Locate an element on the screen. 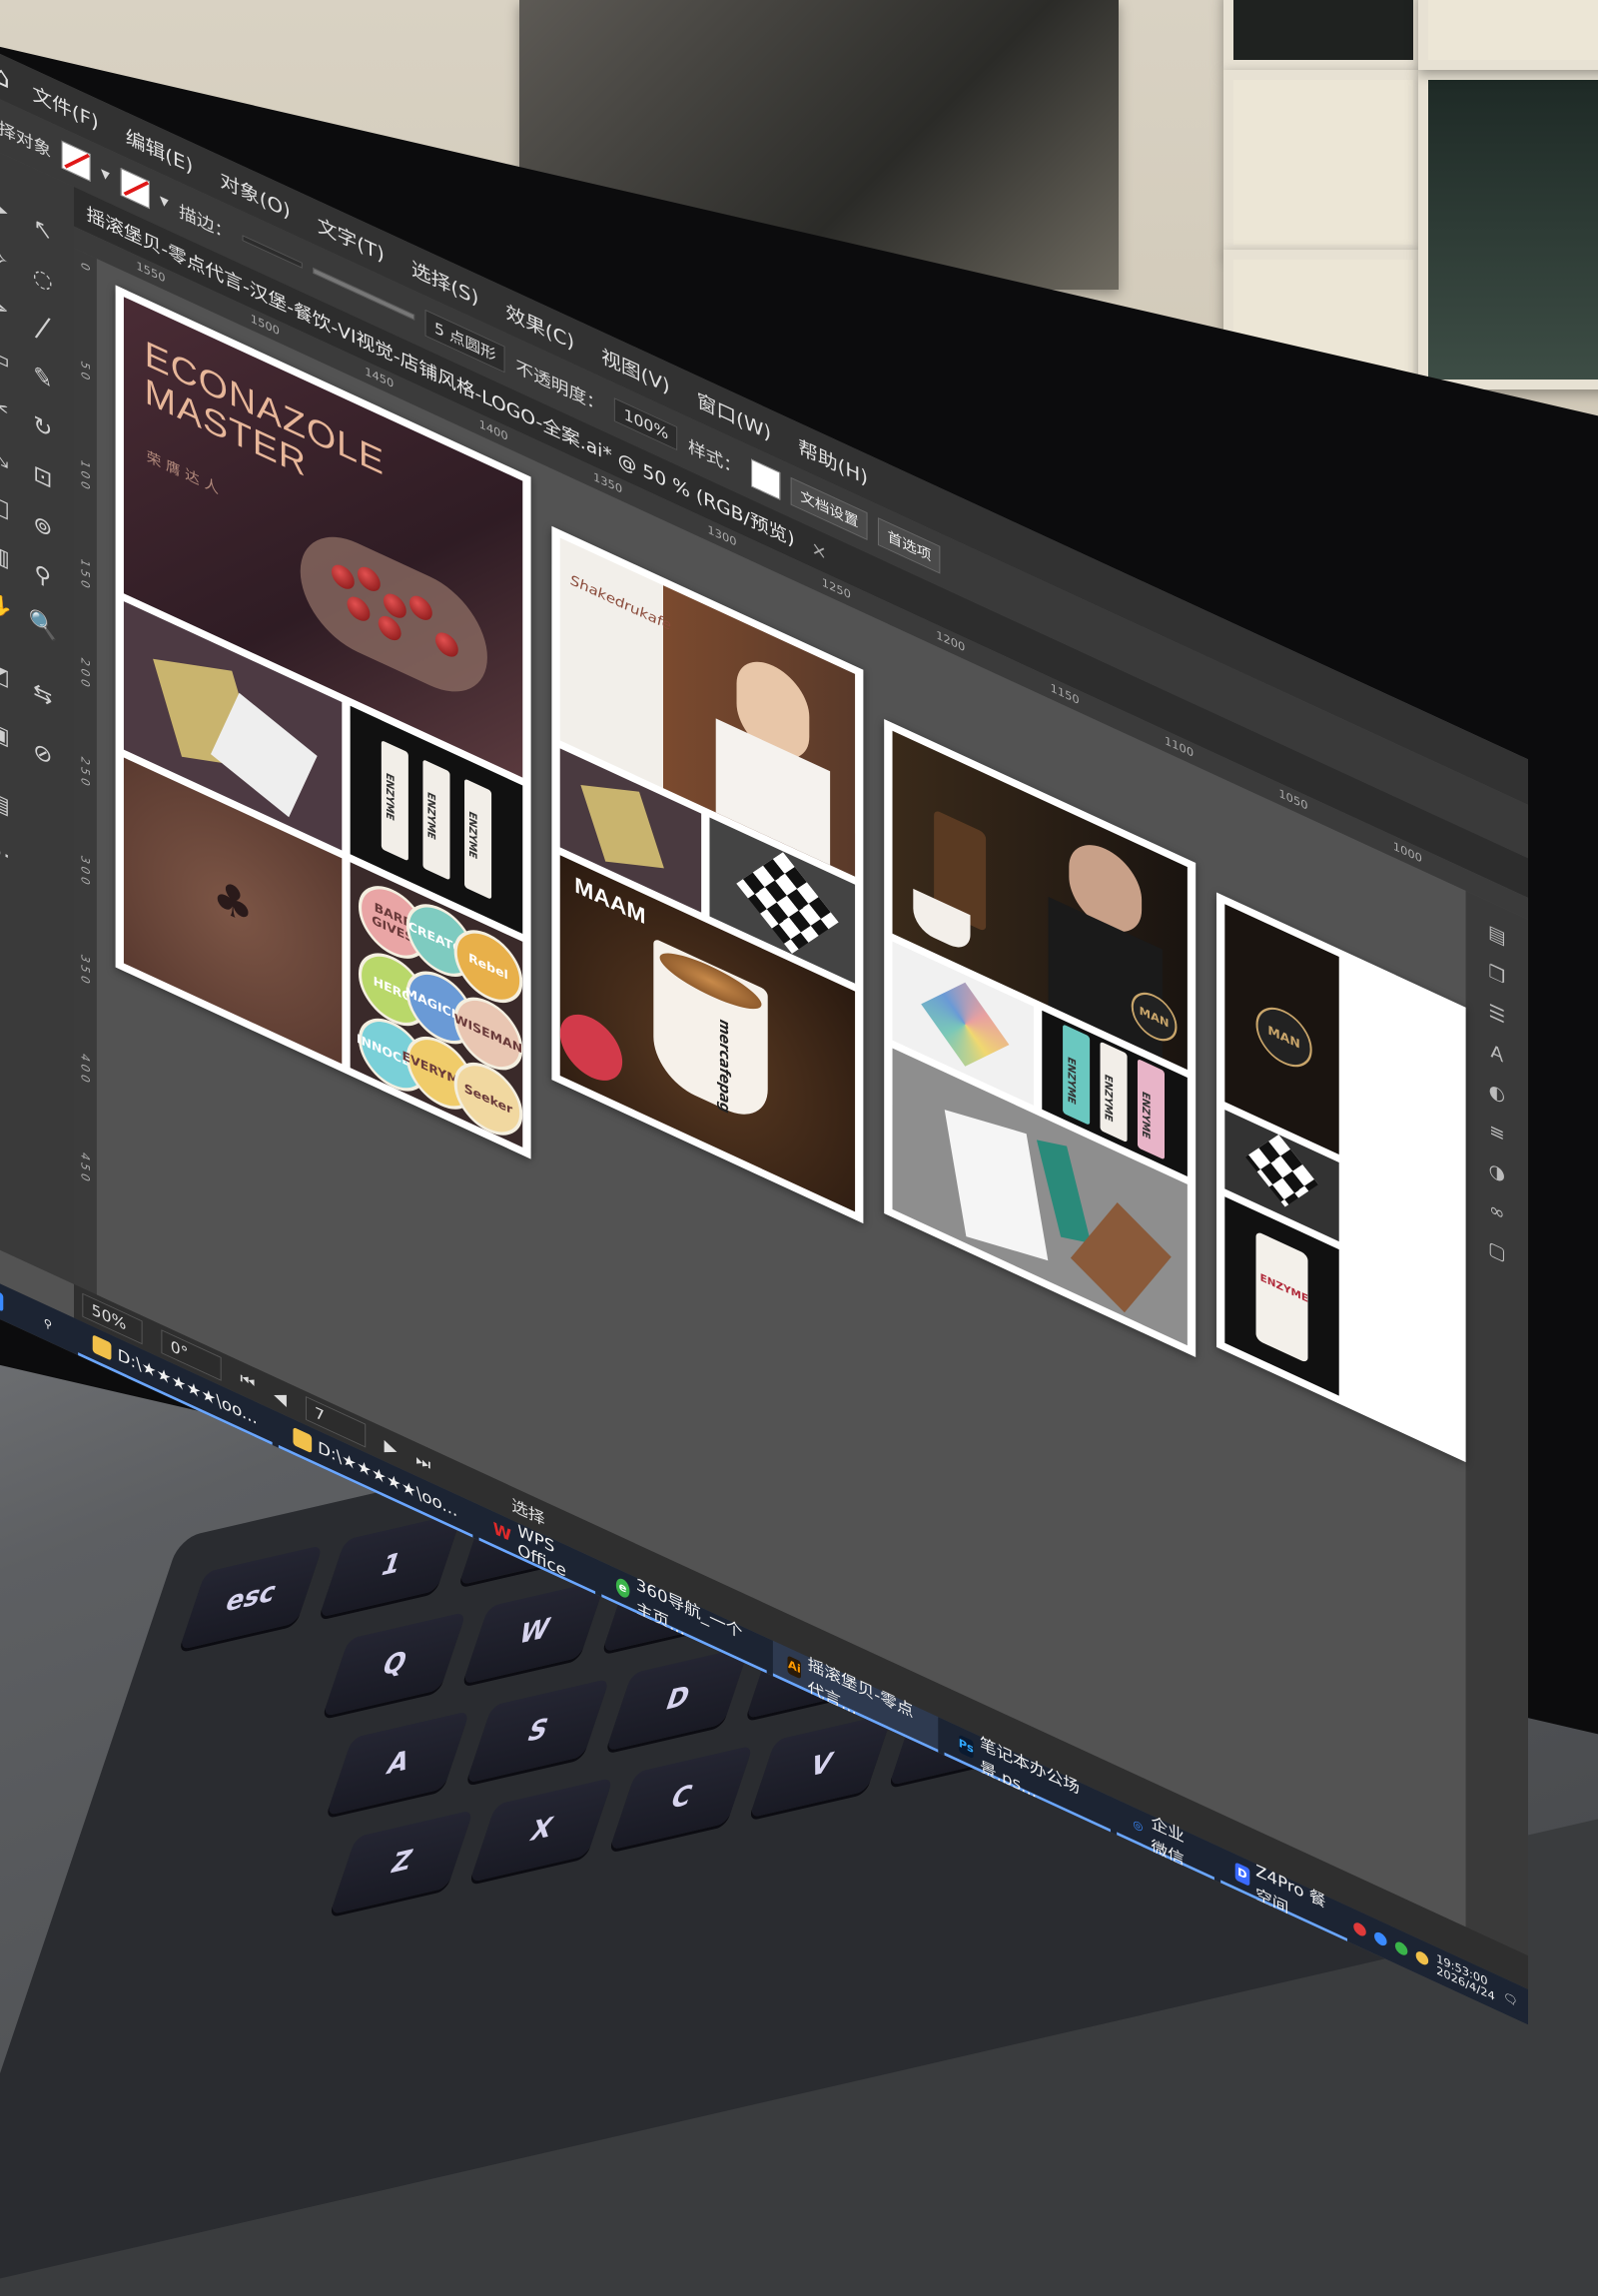 The image size is (1598, 2296). tree-logo-icon: ♣ is located at coordinates (233, 903).